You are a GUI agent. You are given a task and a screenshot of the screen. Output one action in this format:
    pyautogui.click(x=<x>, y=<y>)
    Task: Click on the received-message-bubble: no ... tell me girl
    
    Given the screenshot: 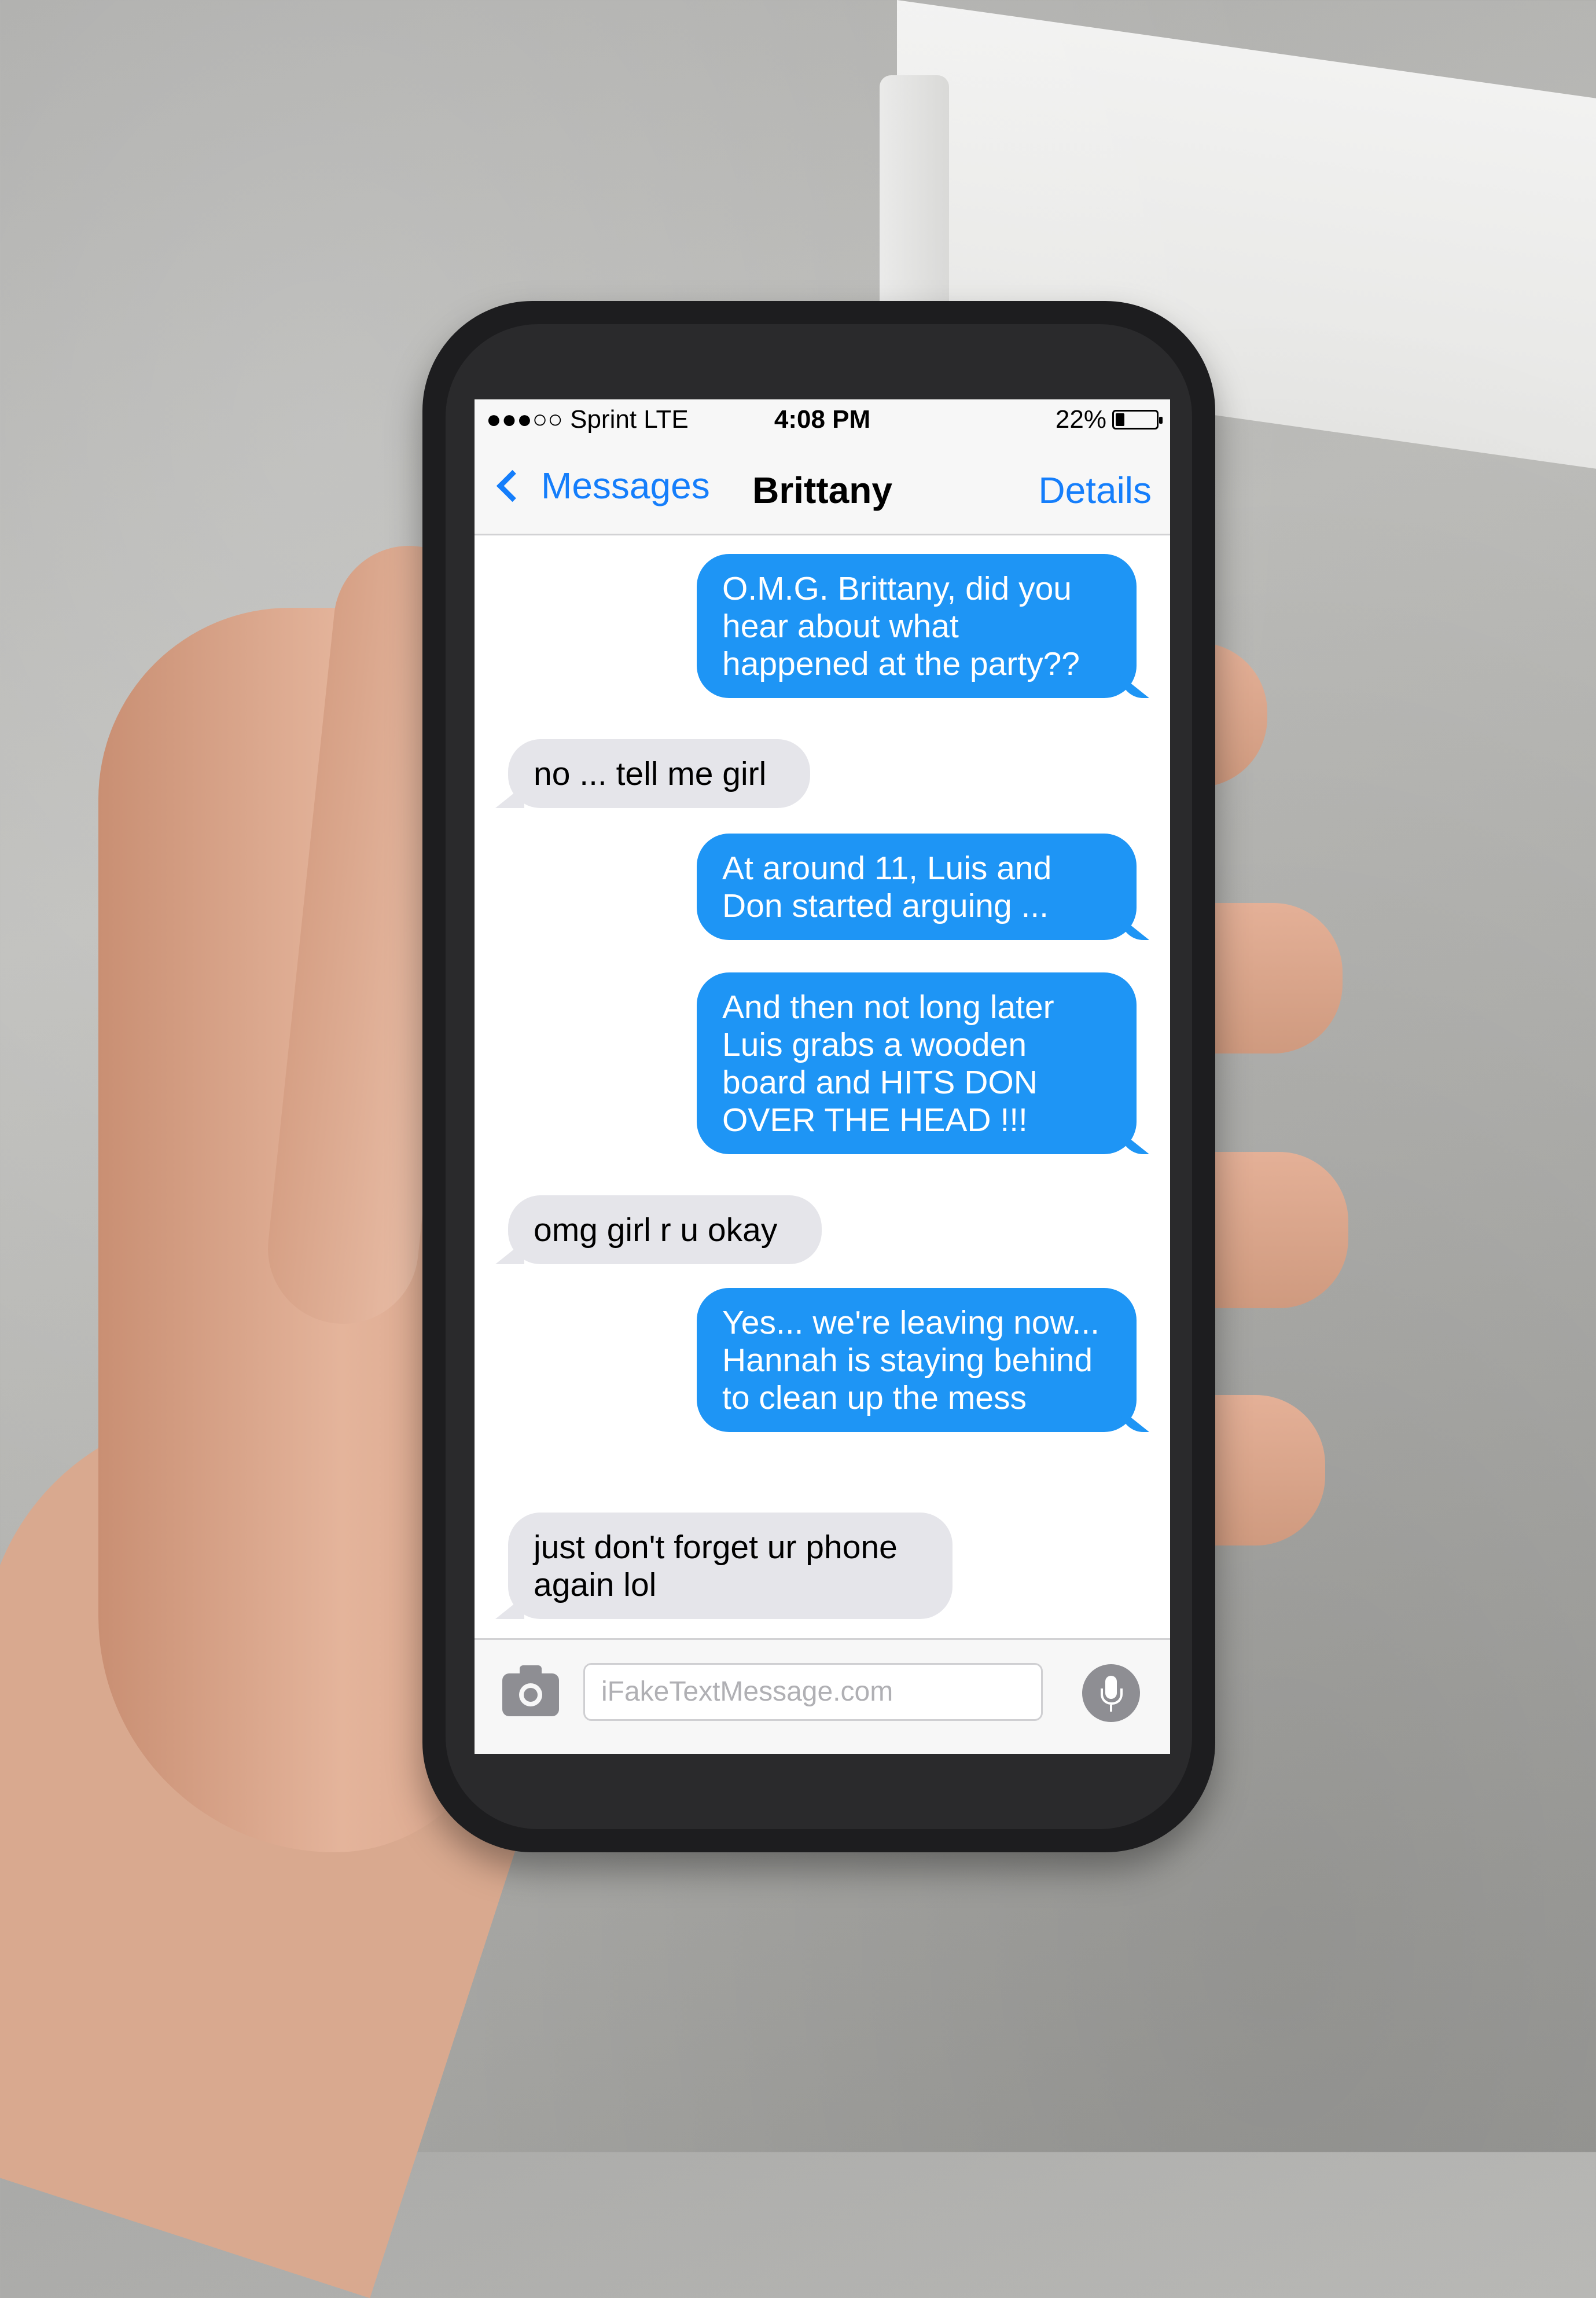 What is the action you would take?
    pyautogui.click(x=659, y=773)
    